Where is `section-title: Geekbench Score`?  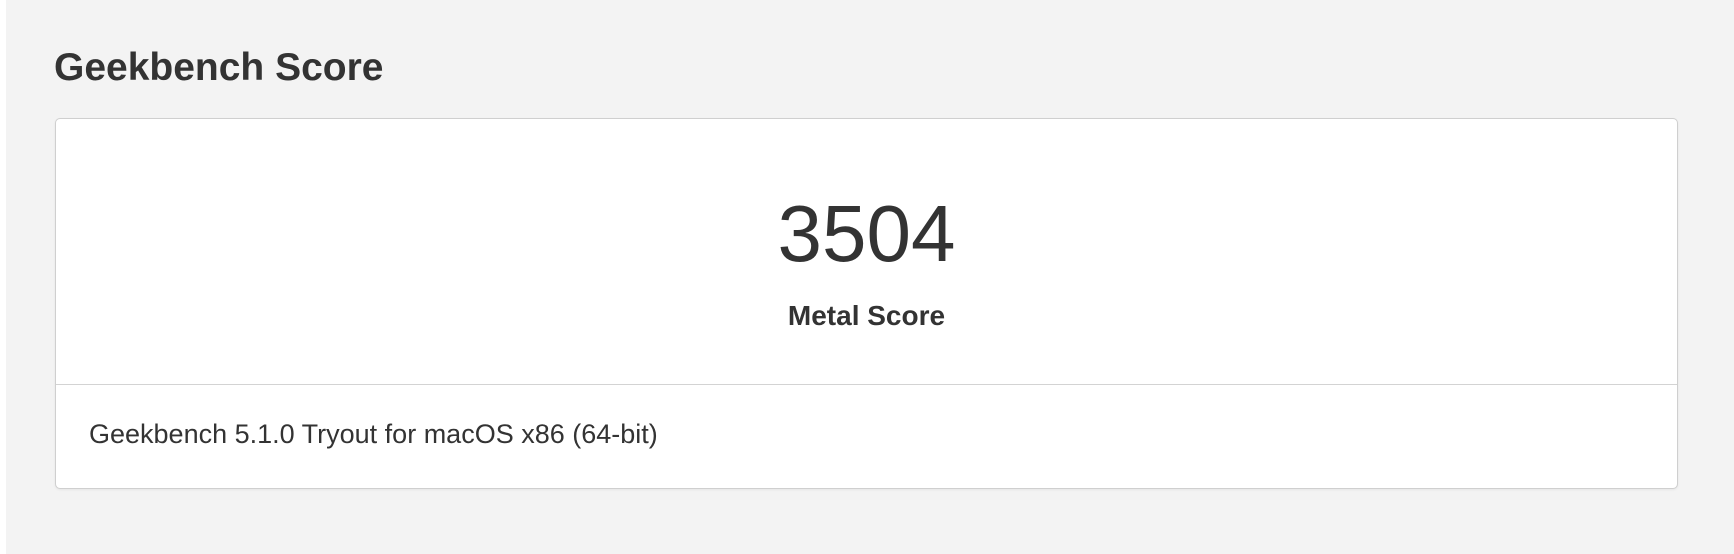 section-title: Geekbench Score is located at coordinates (219, 67).